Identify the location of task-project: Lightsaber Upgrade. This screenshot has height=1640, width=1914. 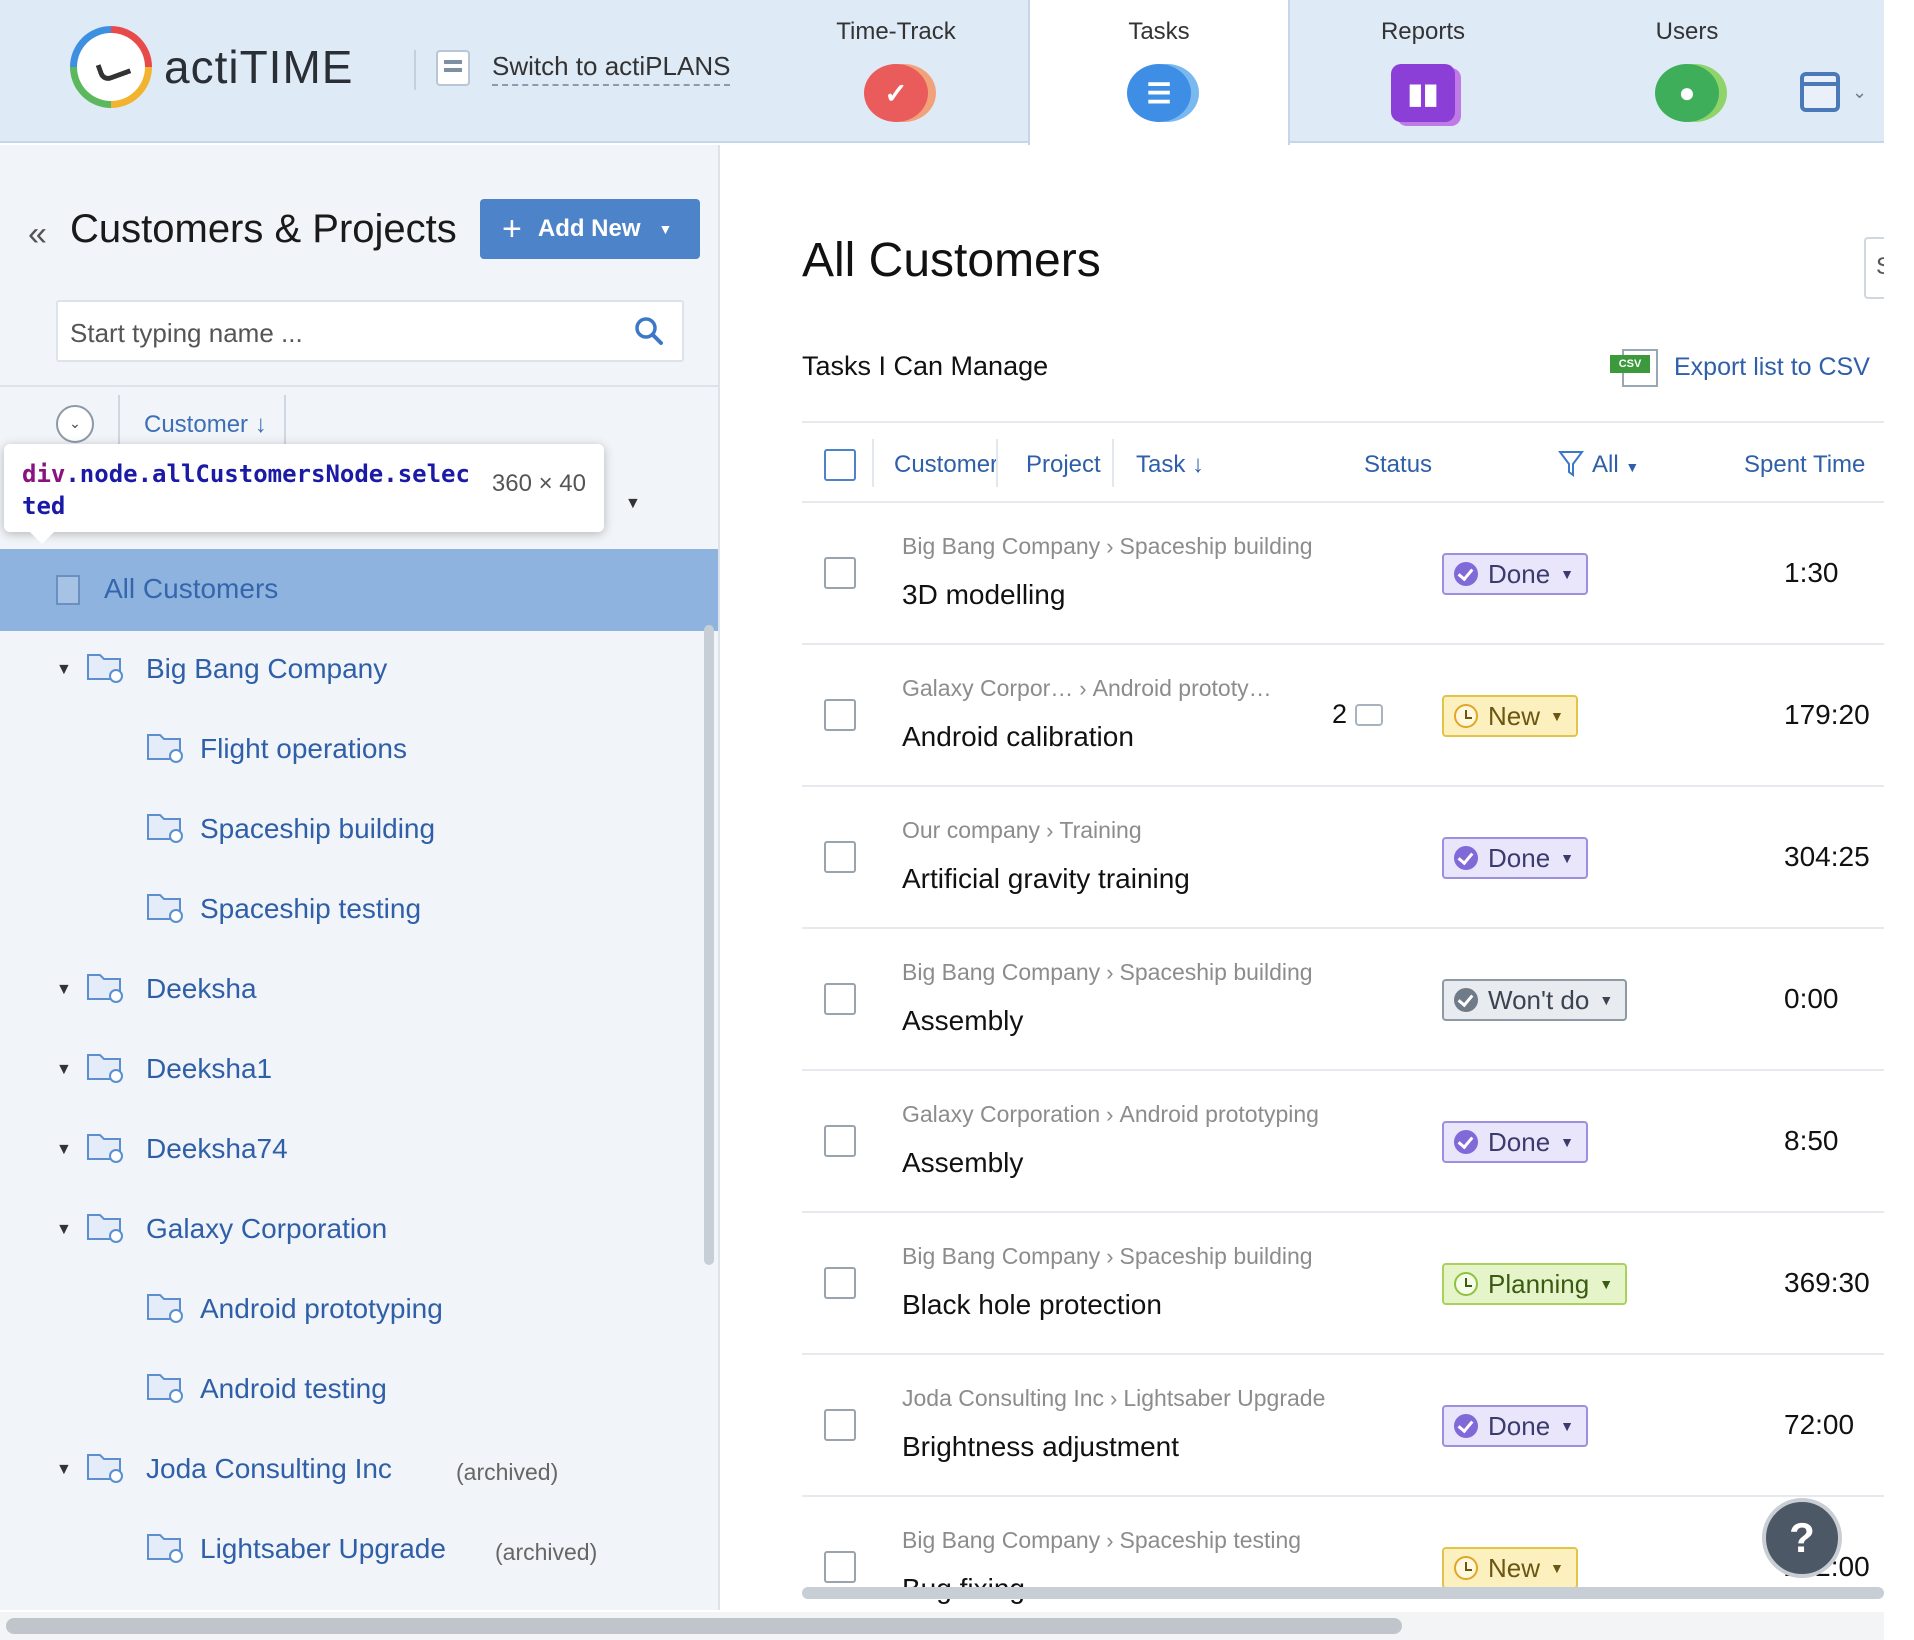
(1224, 1398).